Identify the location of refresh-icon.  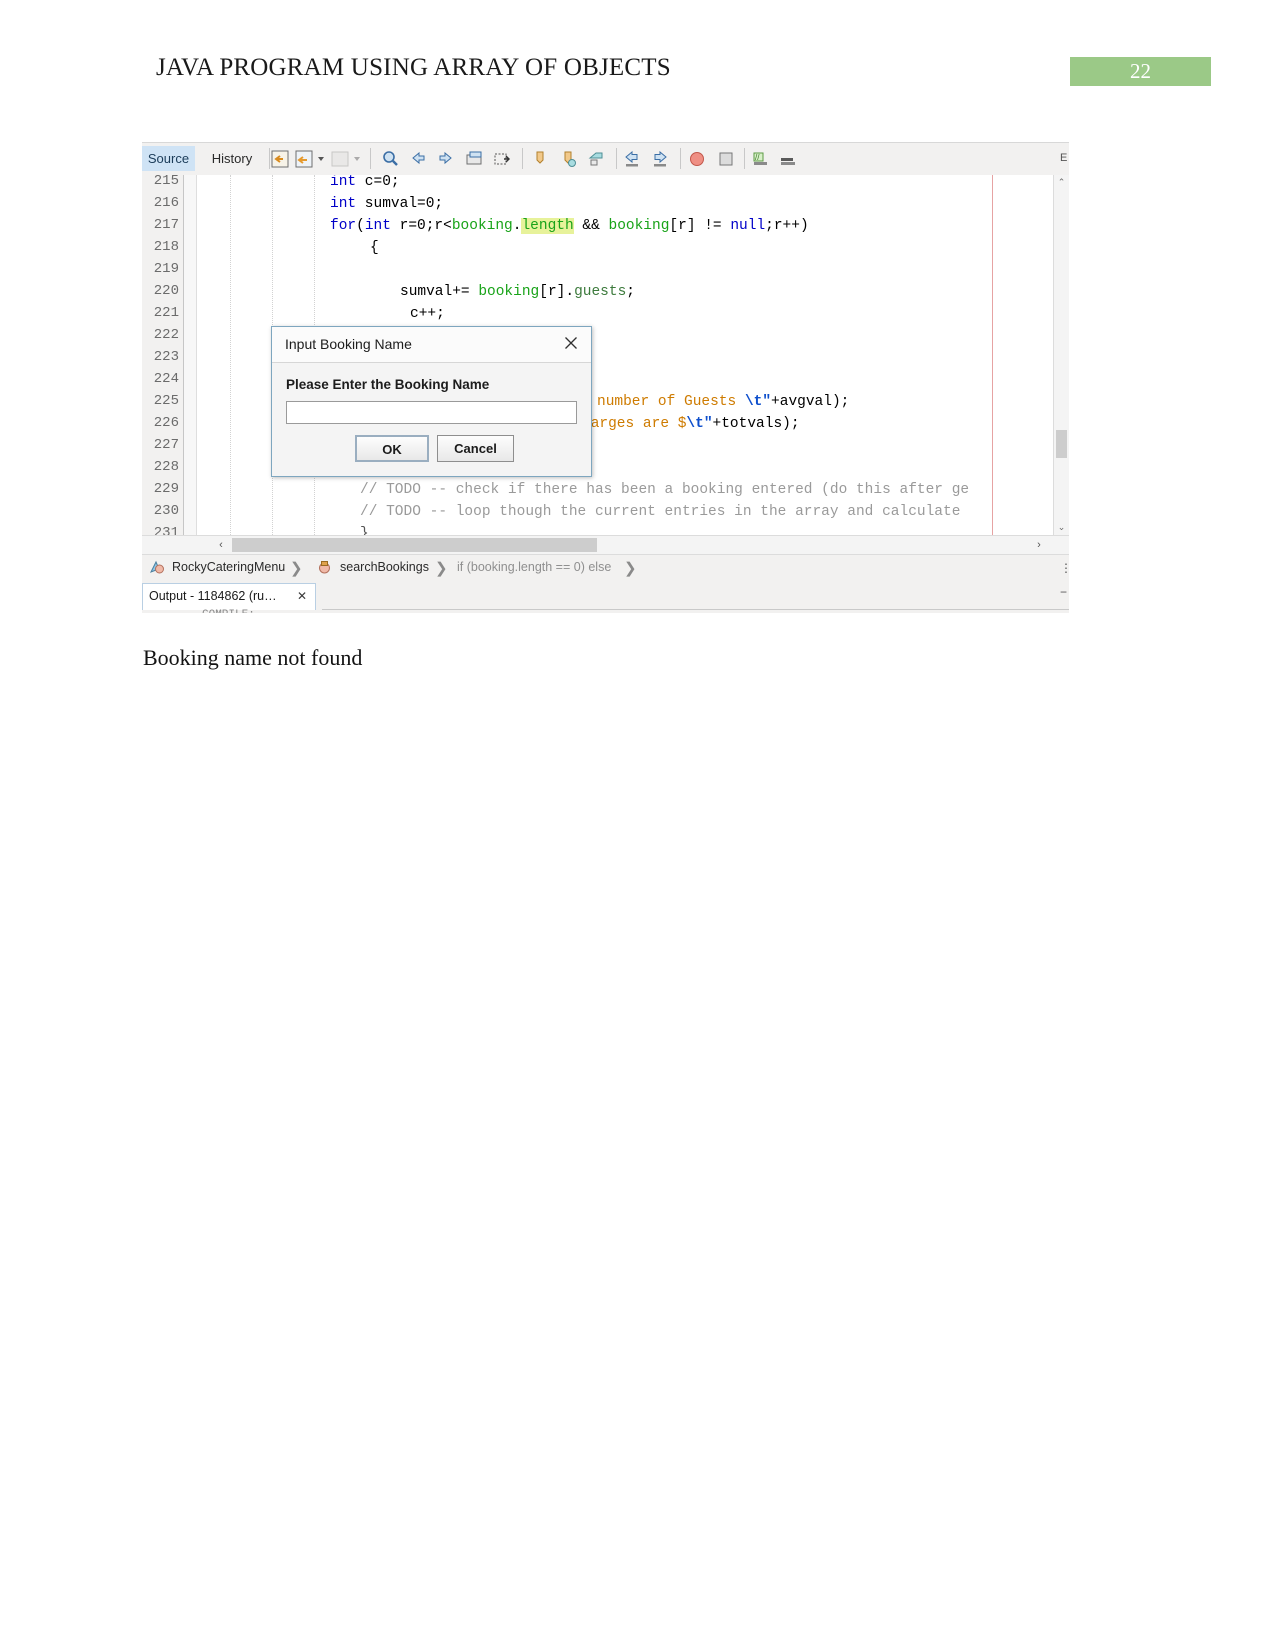
(340, 159).